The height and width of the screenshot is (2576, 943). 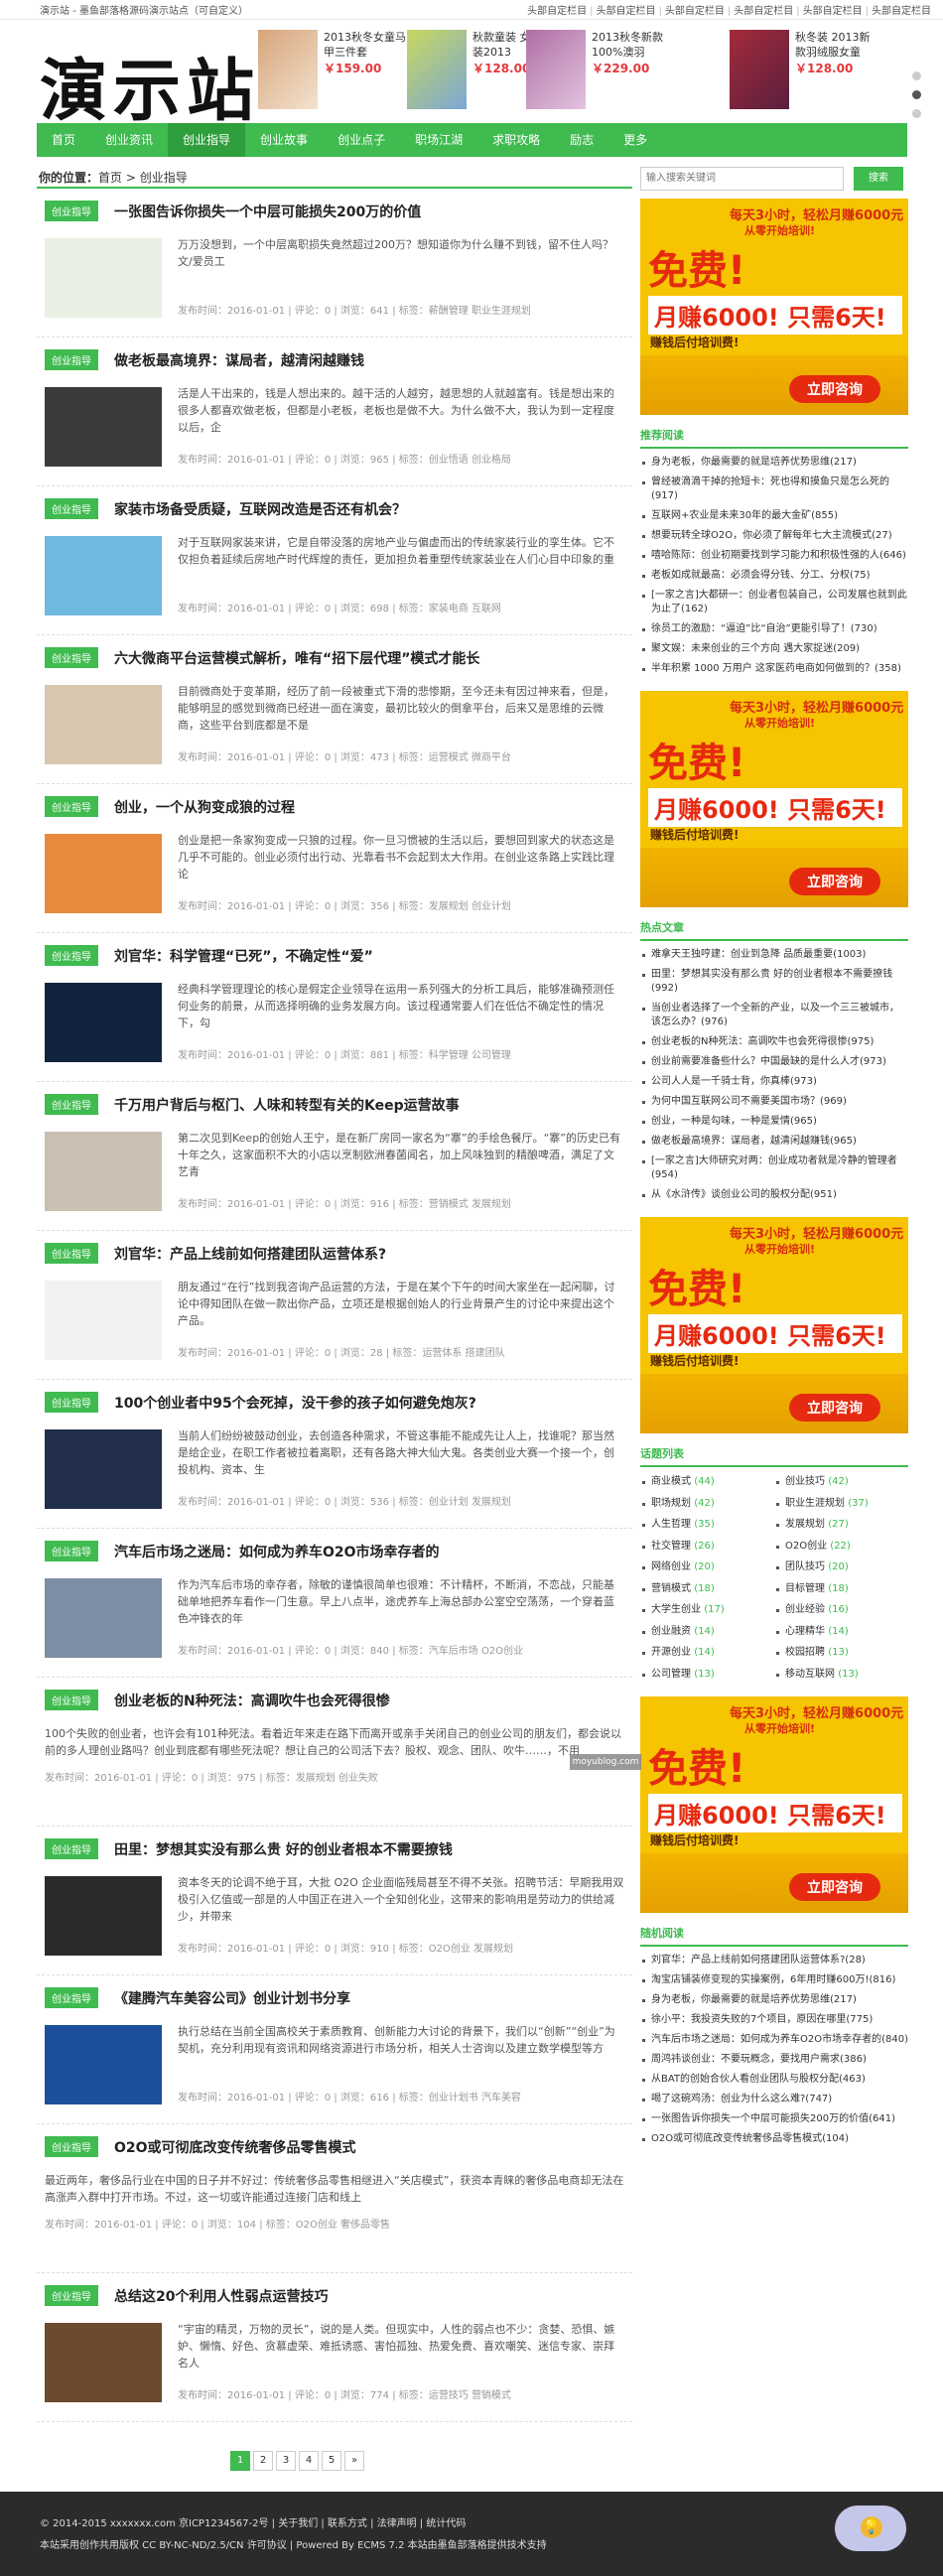 I want to click on sidebar-link: 曾经被滴滴干掉的抢短卡：死也得和摸鱼只是怎么死的(917), so click(x=774, y=489).